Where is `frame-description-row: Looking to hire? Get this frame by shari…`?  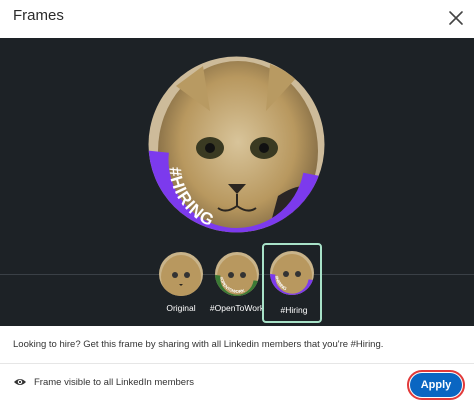 frame-description-row: Looking to hire? Get this frame by shari… is located at coordinates (237, 345).